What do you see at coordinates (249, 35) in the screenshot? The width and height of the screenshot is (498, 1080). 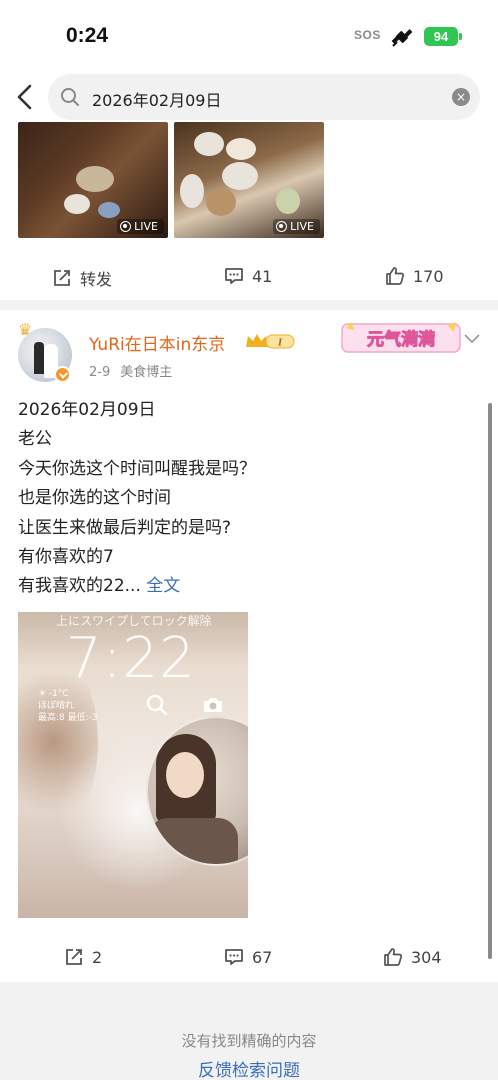 I see `status-bar: 0:24 SOS 94` at bounding box center [249, 35].